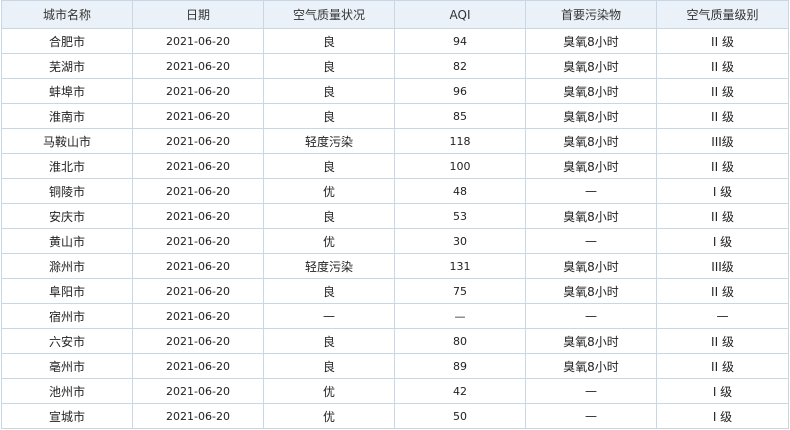 The image size is (790, 430). I want to click on cell-city-name: 淮北市, so click(67, 166).